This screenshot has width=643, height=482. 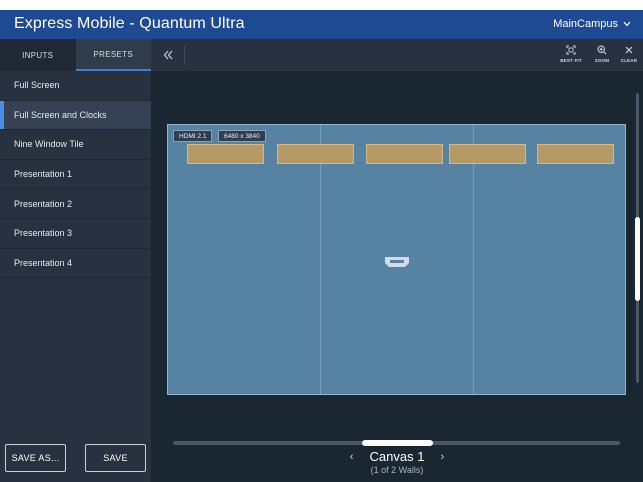 What do you see at coordinates (571, 50) in the screenshot?
I see `best-fit-icon` at bounding box center [571, 50].